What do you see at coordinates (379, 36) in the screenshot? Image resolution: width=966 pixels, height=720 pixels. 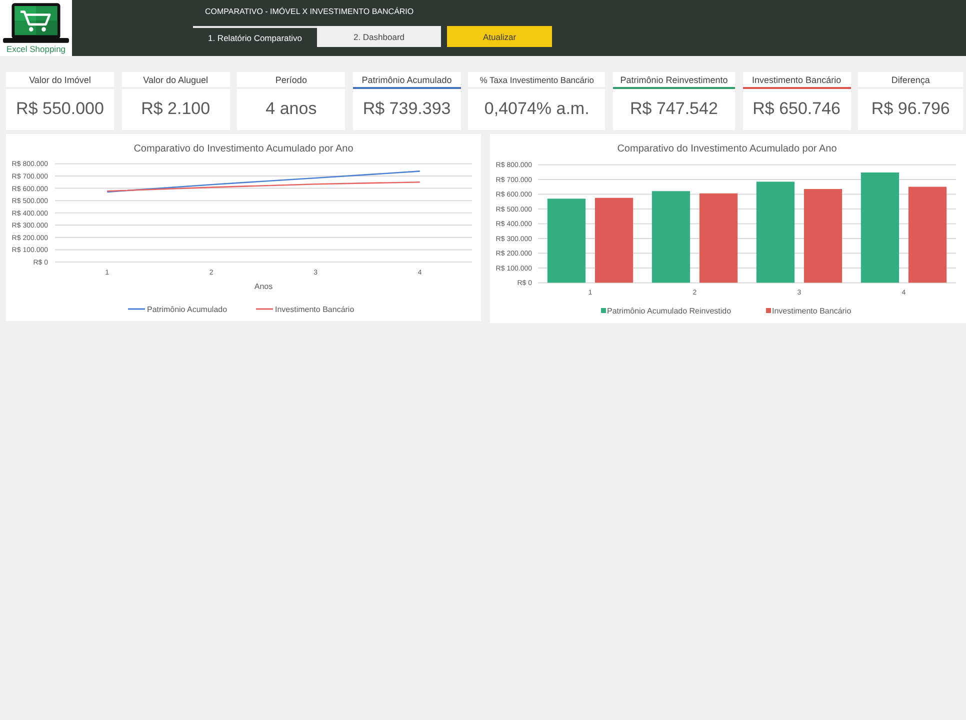 I see `tab: 2. Dashboard` at bounding box center [379, 36].